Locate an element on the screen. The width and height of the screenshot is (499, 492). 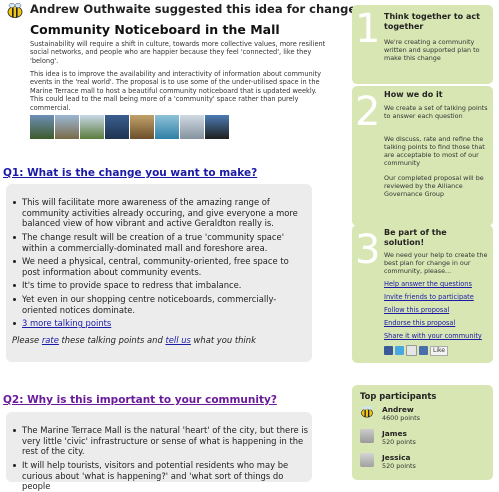
share-icons: Like is located at coordinates (416, 350).